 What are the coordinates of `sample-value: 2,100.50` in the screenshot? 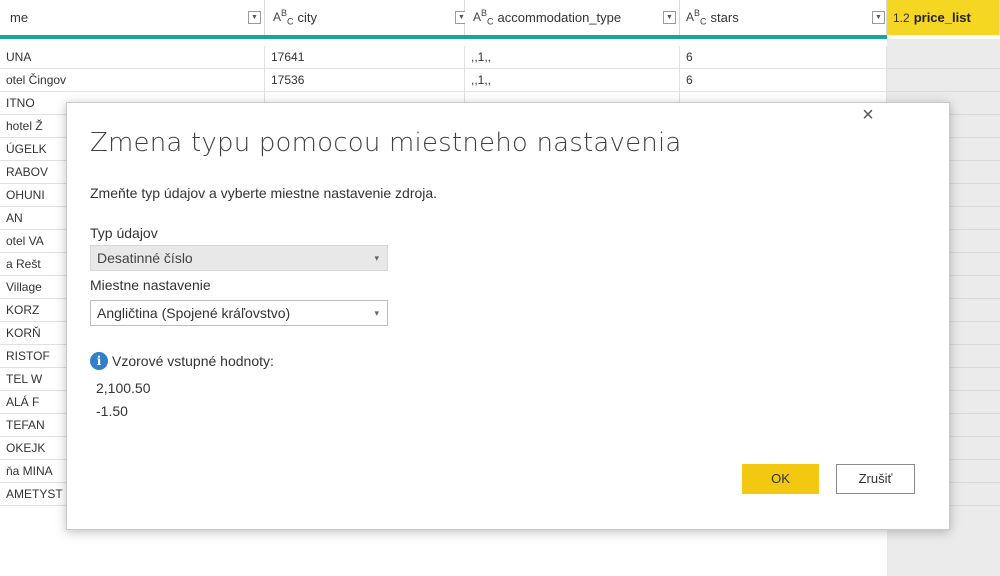 It's located at (123, 388).